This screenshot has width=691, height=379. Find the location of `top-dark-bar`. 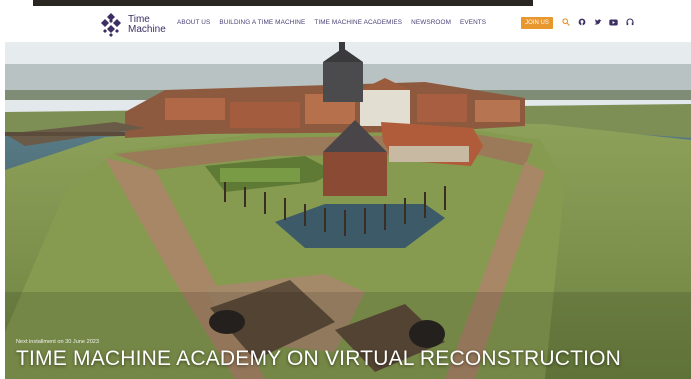

top-dark-bar is located at coordinates (283, 3).